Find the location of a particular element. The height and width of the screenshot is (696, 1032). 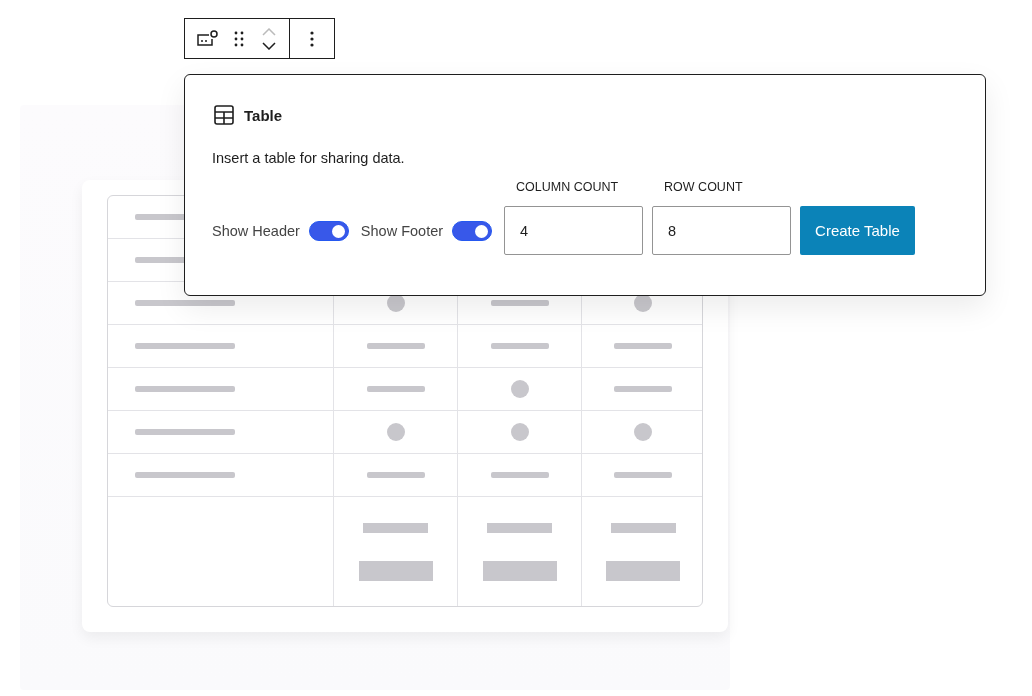

number-field: 4 is located at coordinates (574, 230).